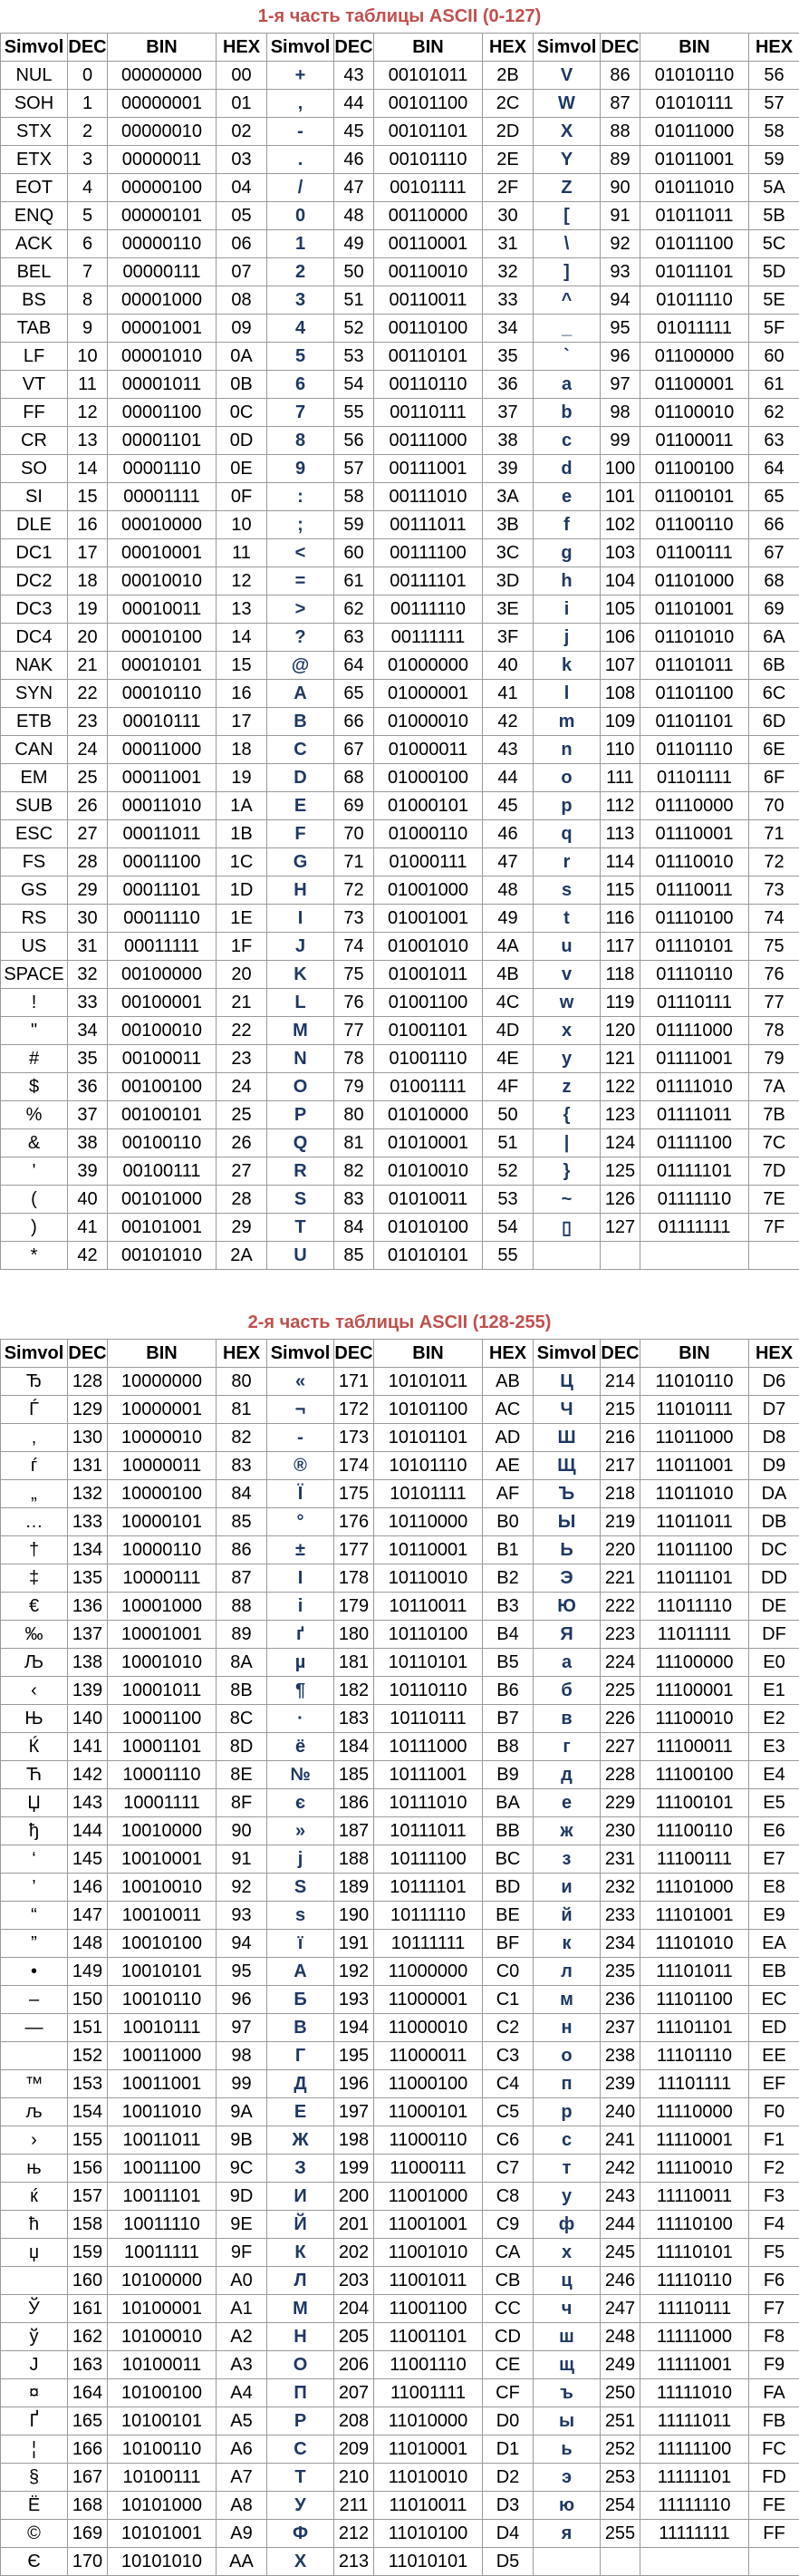 The height and width of the screenshot is (2576, 799). What do you see at coordinates (34, 469) in the screenshot?
I see `symbol-cell: SO` at bounding box center [34, 469].